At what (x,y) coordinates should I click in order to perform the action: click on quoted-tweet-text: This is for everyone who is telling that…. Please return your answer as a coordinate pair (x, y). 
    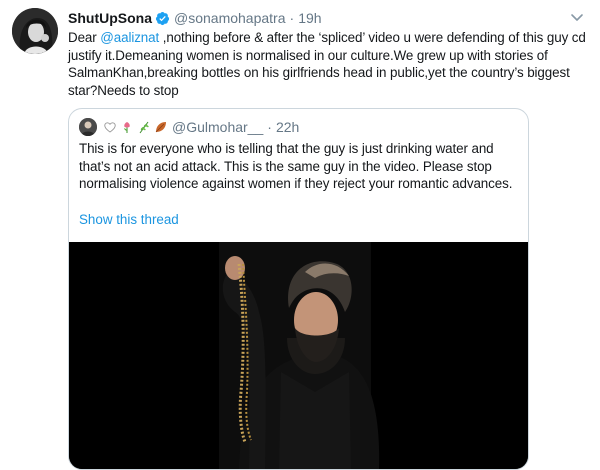
    Looking at the image, I should click on (299, 166).